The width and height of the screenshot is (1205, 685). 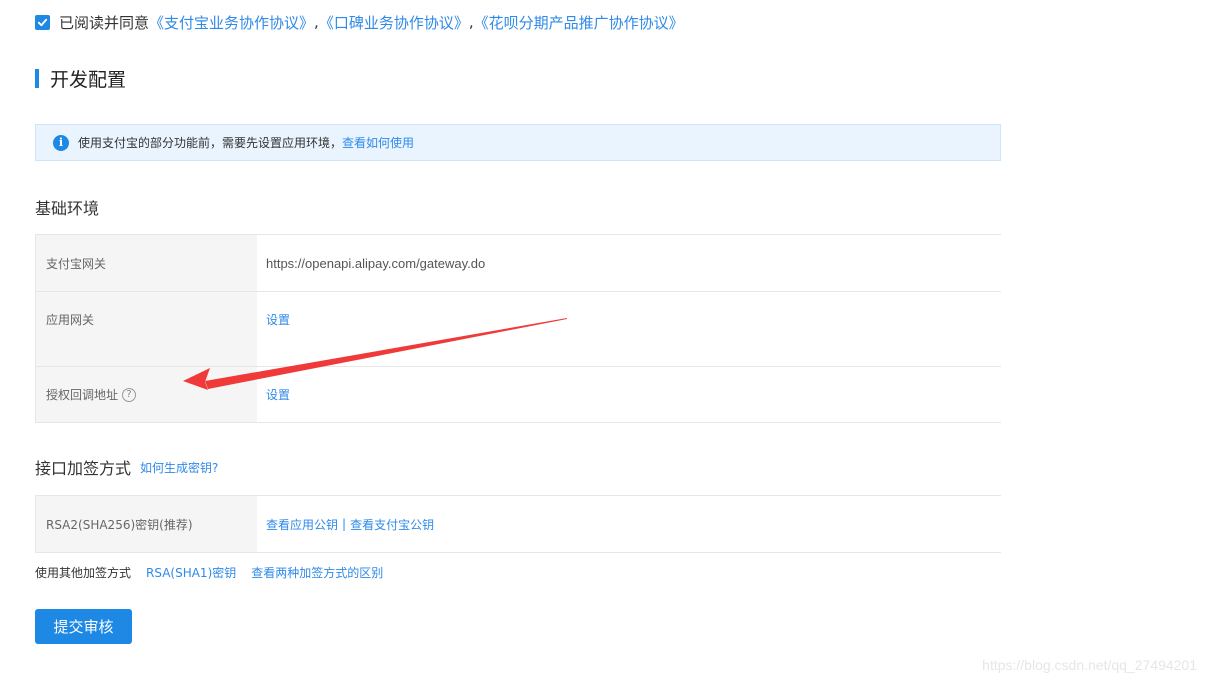 What do you see at coordinates (378, 142) in the screenshot?
I see `how-to-use-link: 查看如何使用` at bounding box center [378, 142].